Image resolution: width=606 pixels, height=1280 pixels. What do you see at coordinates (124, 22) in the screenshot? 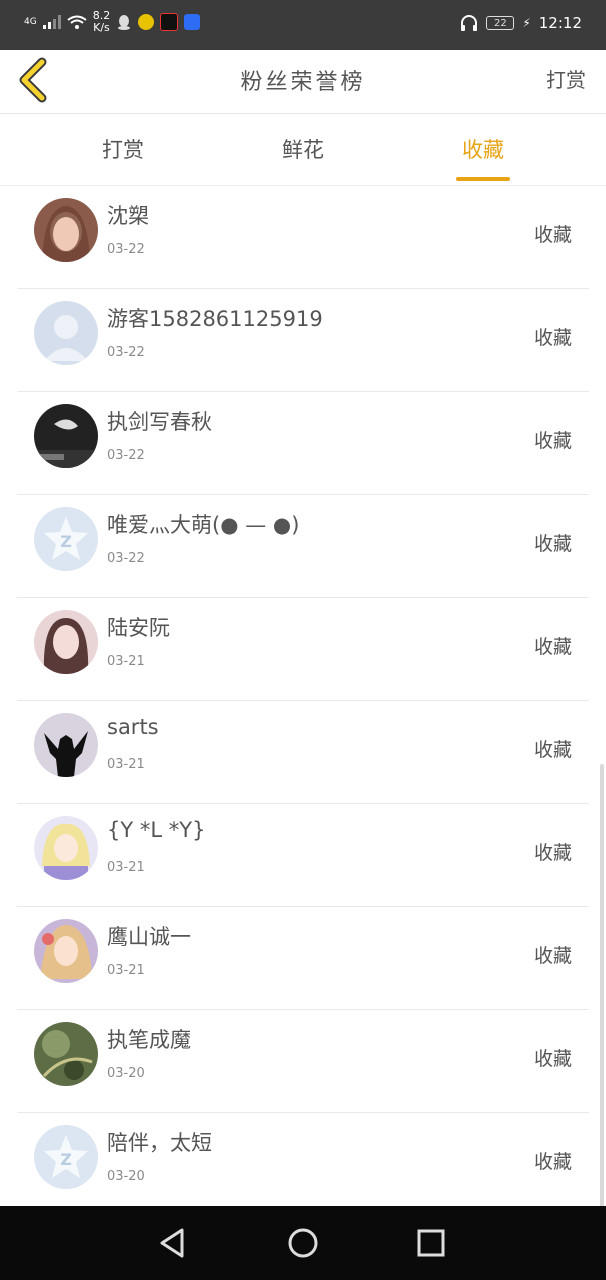
I see `qq-icon` at bounding box center [124, 22].